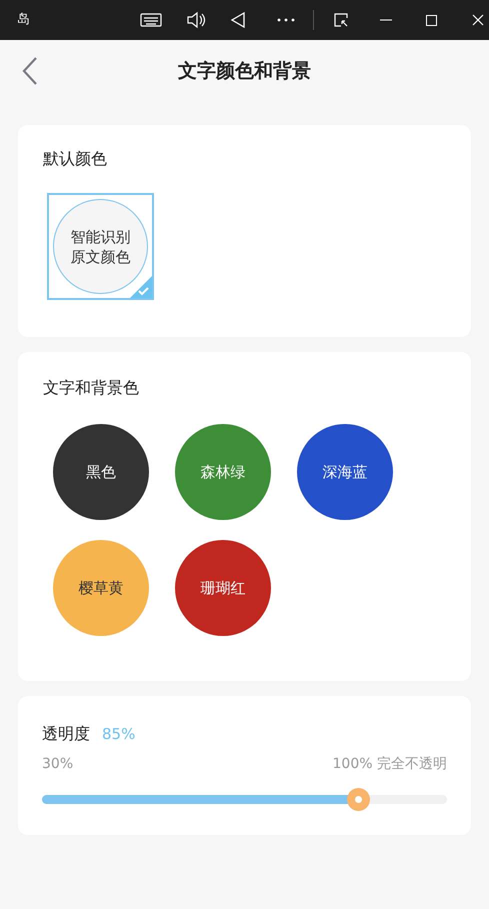  I want to click on minimize-icon, so click(386, 20).